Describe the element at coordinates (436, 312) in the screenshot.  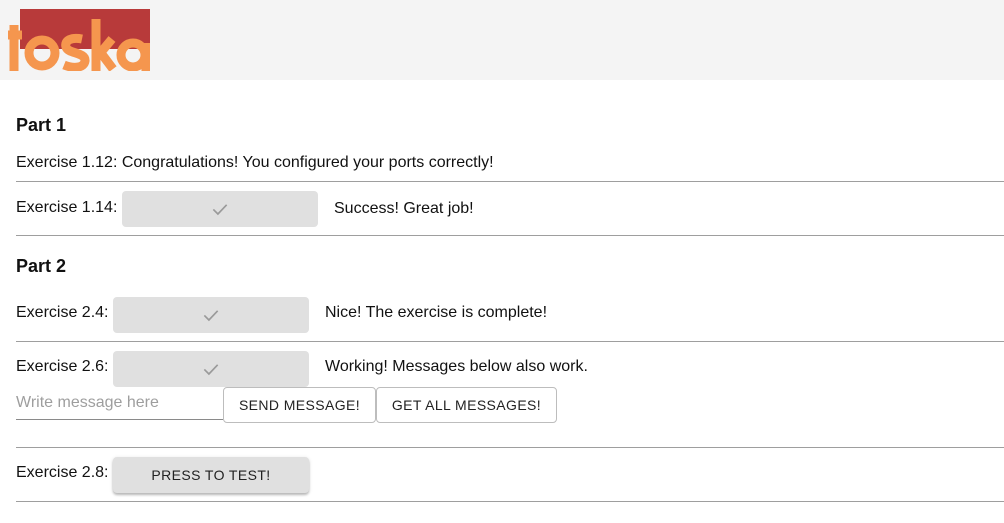
I see `exercise-2-4-result: Nice! The exercise is complete!` at that location.